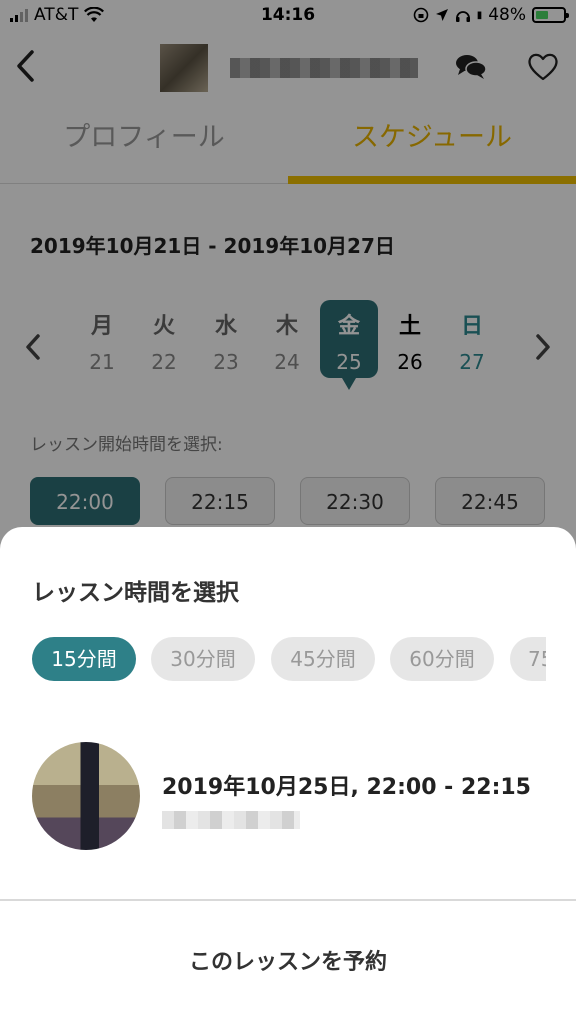 The image size is (576, 1024). Describe the element at coordinates (346, 787) in the screenshot. I see `lesson-datetime: 2019年10月25日, 22:00 - 22:15` at that location.